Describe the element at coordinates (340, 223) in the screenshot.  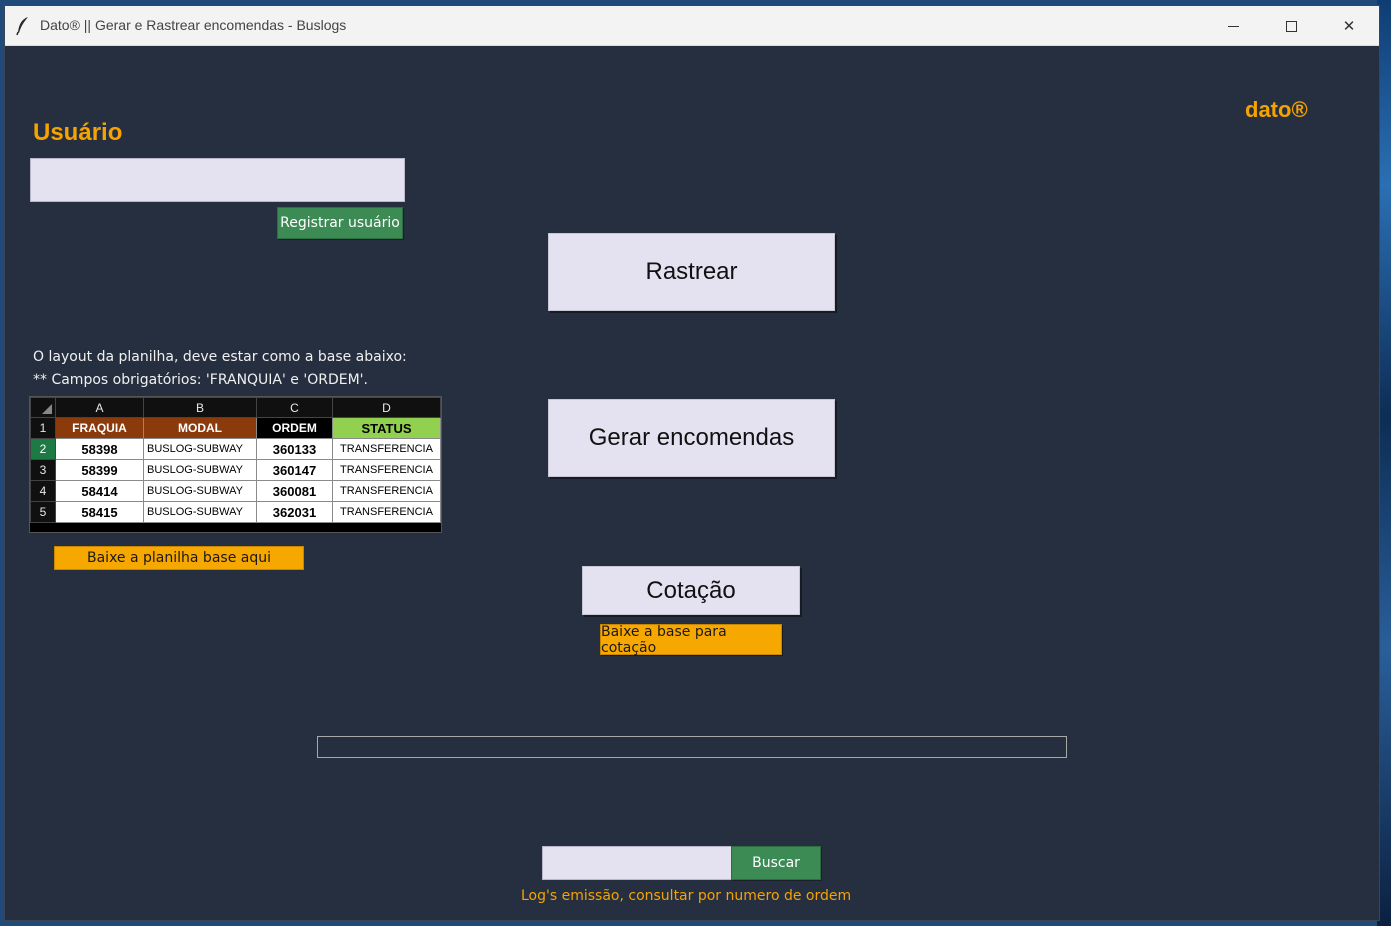
I see `register-user-button: Registrar usuário` at that location.